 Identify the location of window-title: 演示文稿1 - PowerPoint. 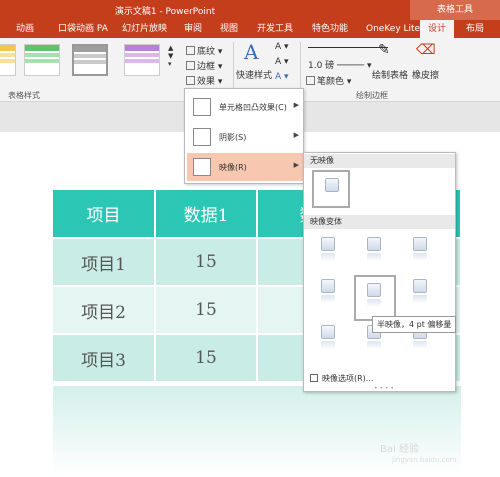
(165, 12).